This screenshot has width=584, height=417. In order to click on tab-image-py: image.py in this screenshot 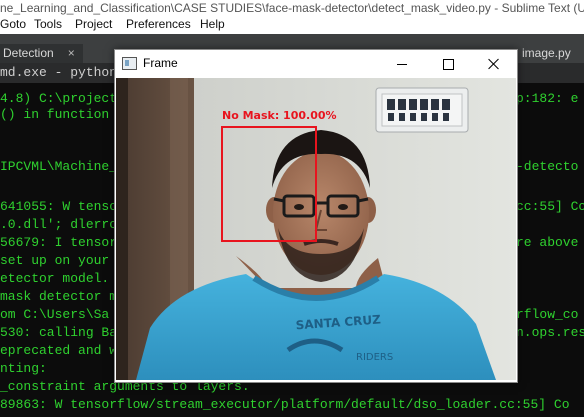, I will do `click(551, 53)`.